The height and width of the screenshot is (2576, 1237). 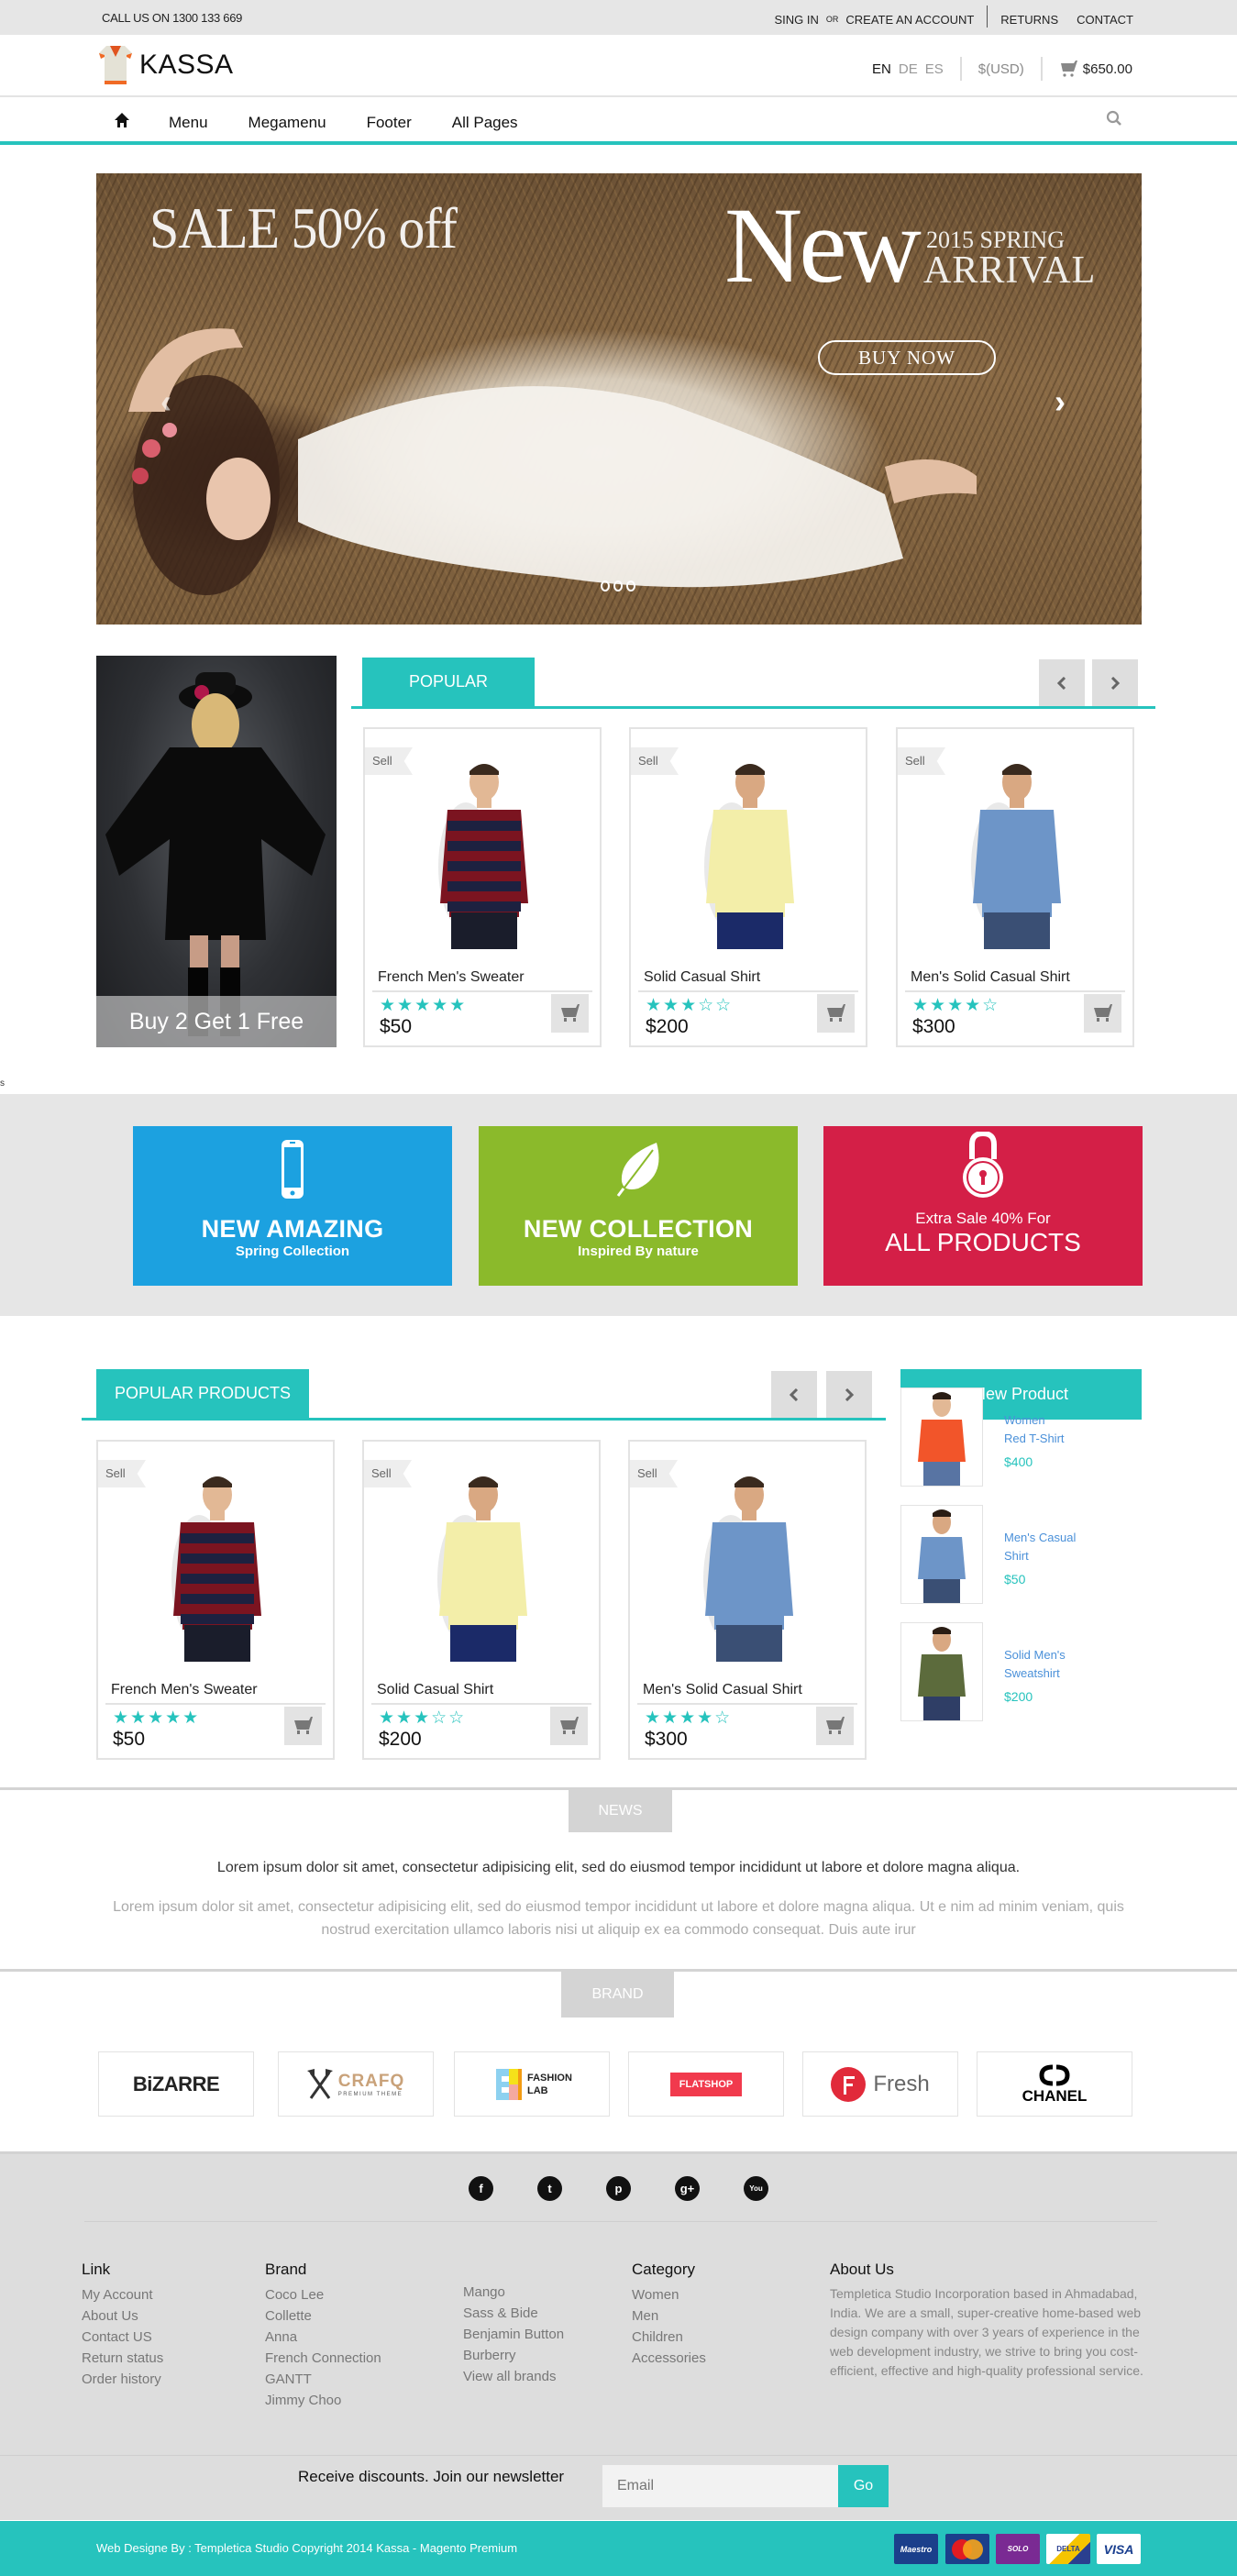 What do you see at coordinates (356, 2084) in the screenshot?
I see `brand-crafq: CRAFQ PREMIUM THEME` at bounding box center [356, 2084].